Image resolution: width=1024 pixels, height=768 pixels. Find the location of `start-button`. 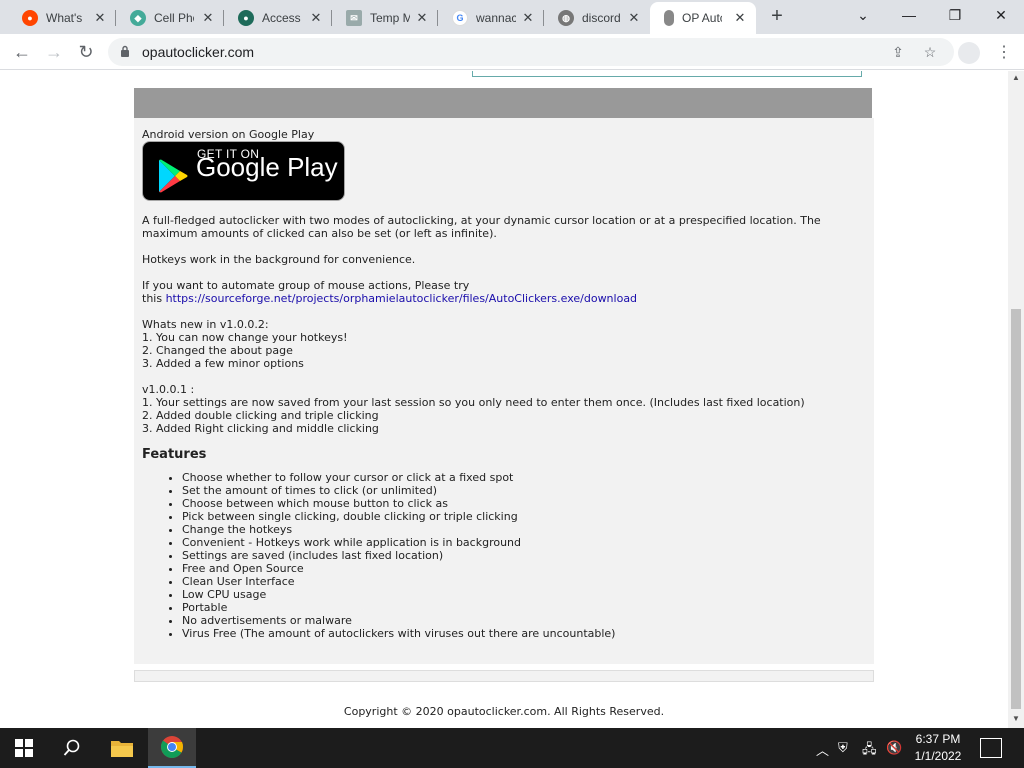

start-button is located at coordinates (24, 748).